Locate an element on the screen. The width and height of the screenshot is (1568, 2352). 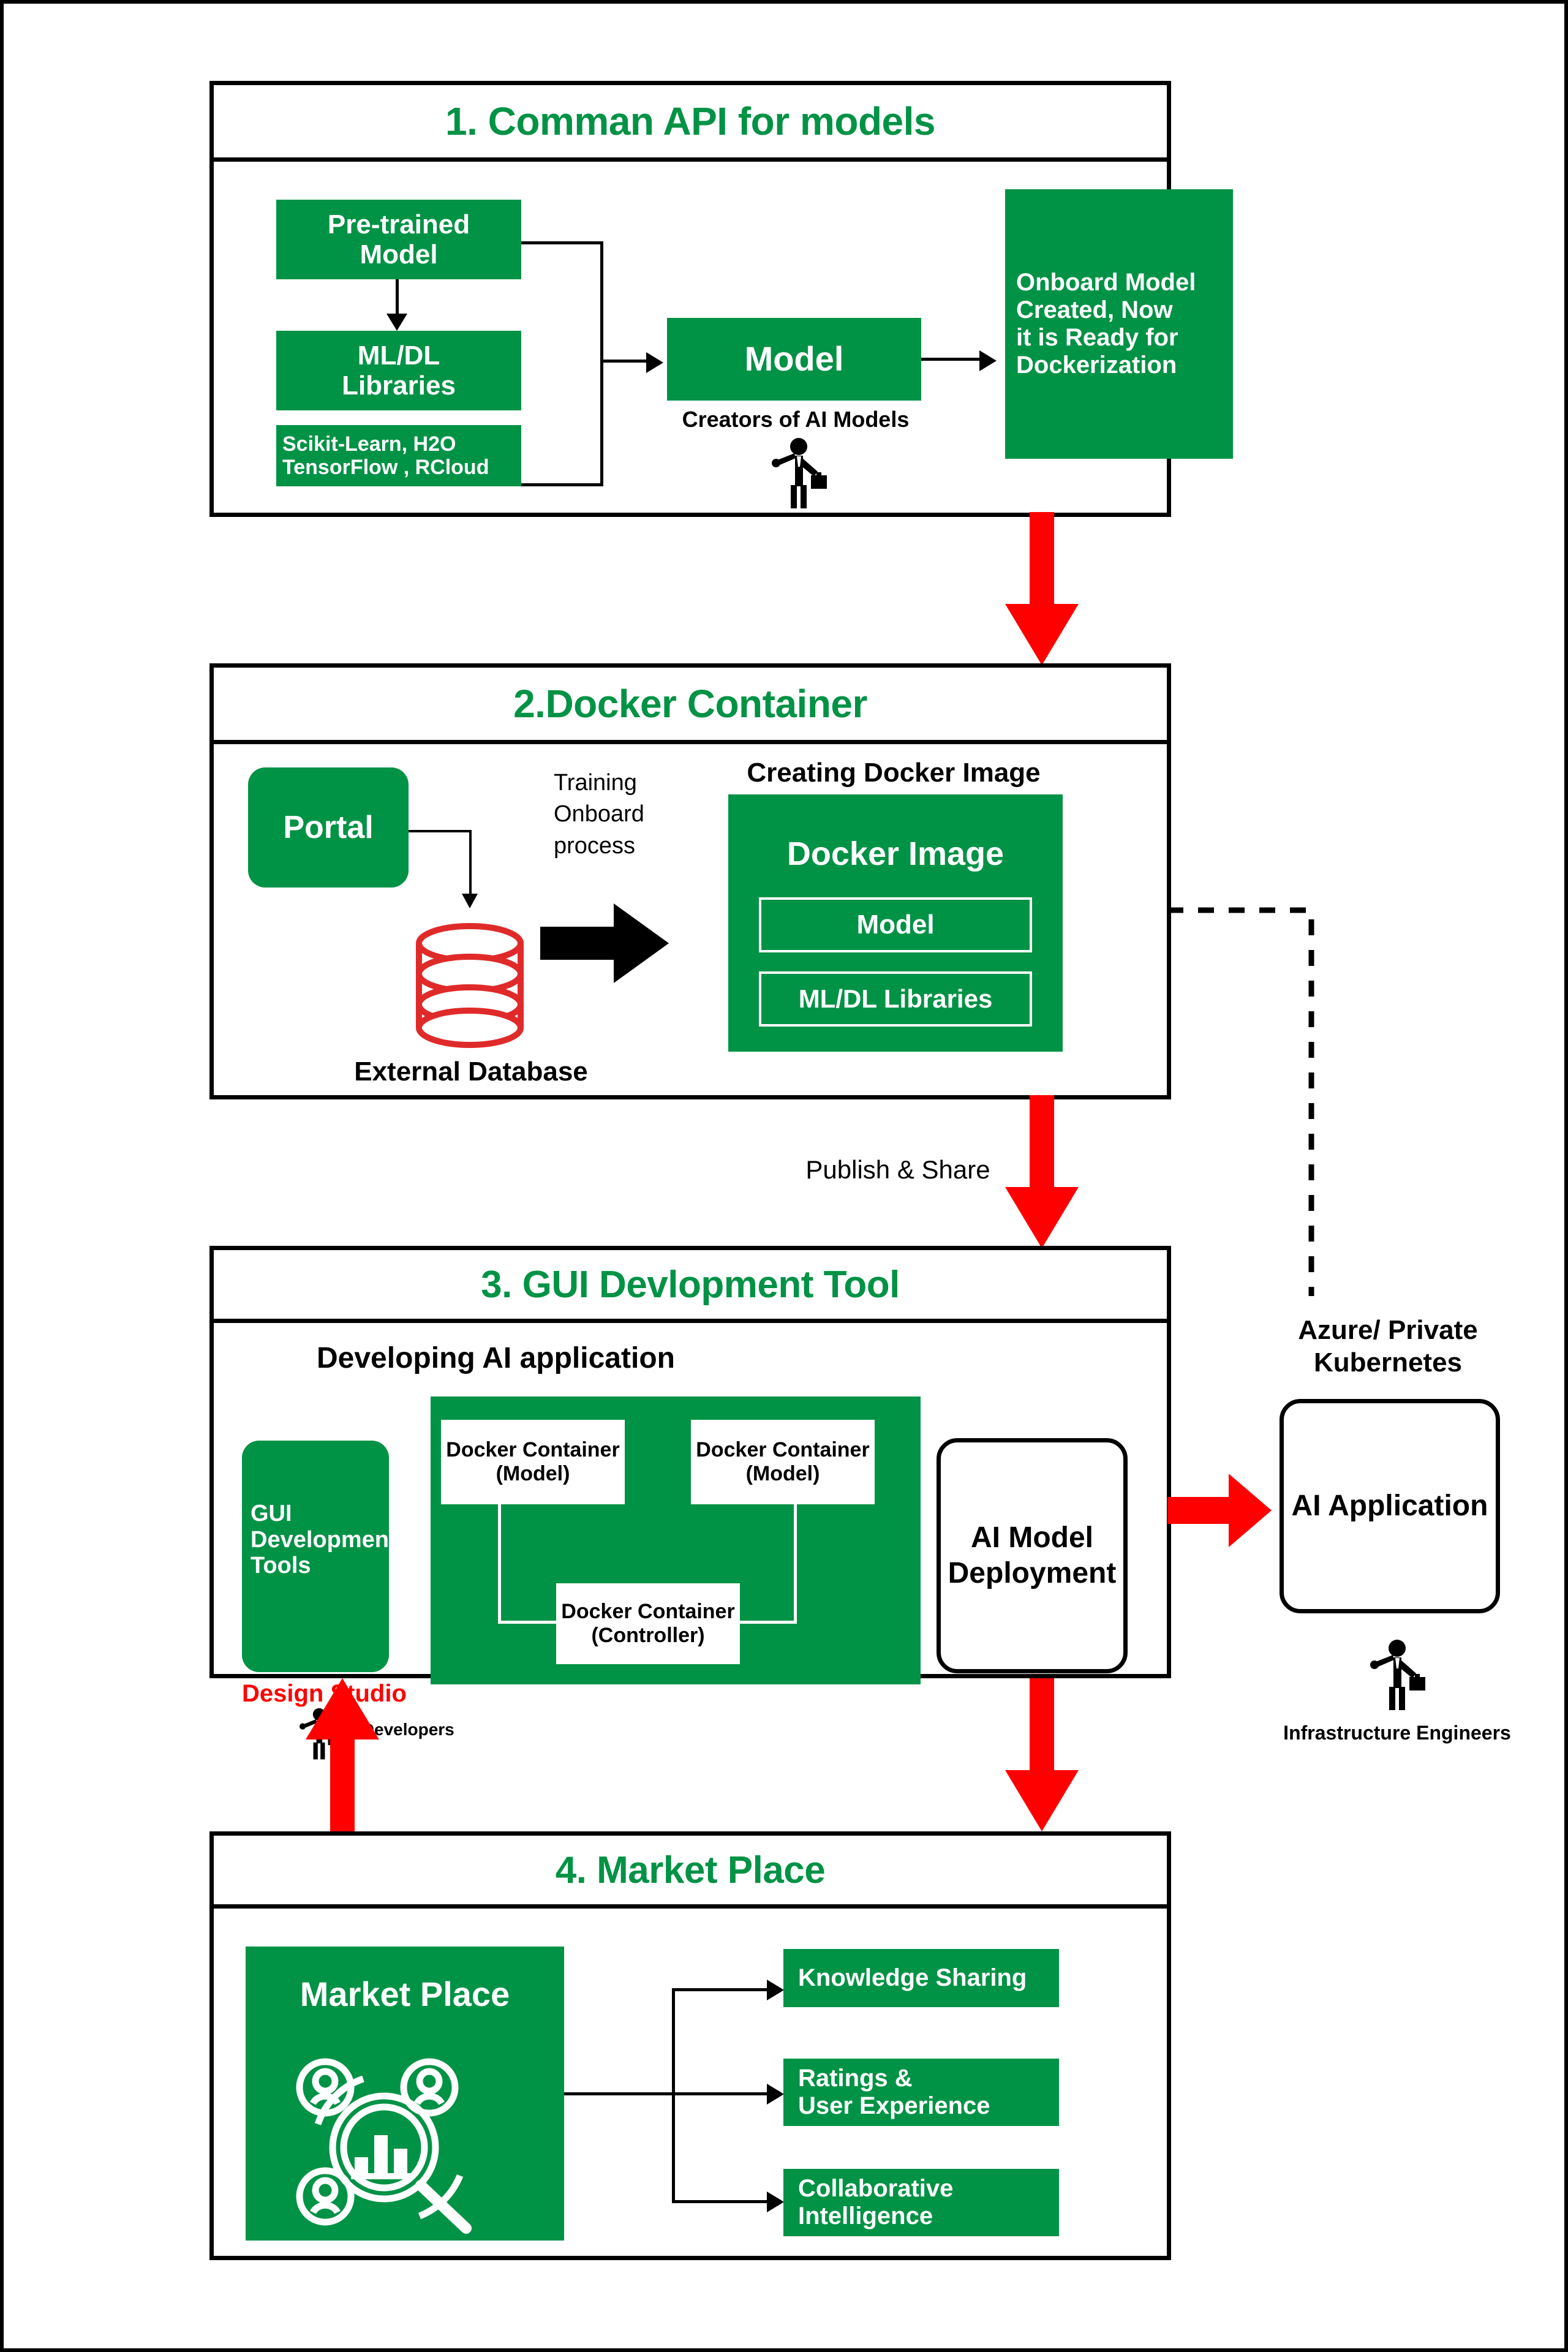
connector-bracket-to-model-arrowhead is located at coordinates (655, 363).